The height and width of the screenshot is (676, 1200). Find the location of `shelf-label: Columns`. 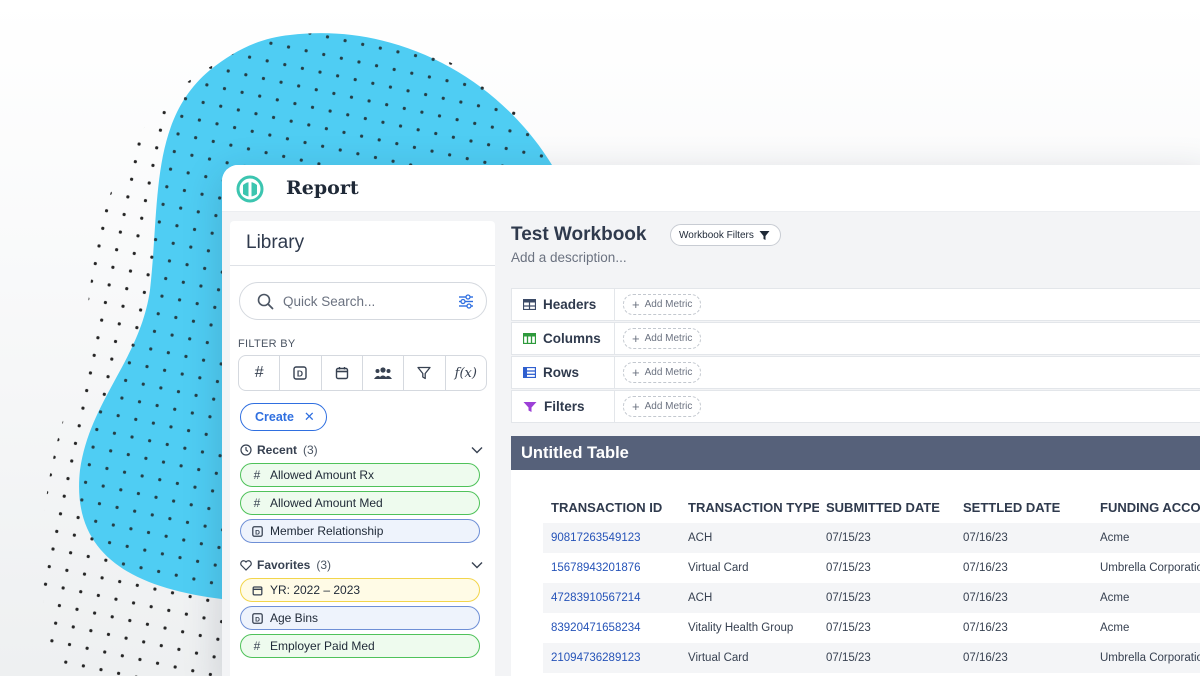

shelf-label: Columns is located at coordinates (563, 338).